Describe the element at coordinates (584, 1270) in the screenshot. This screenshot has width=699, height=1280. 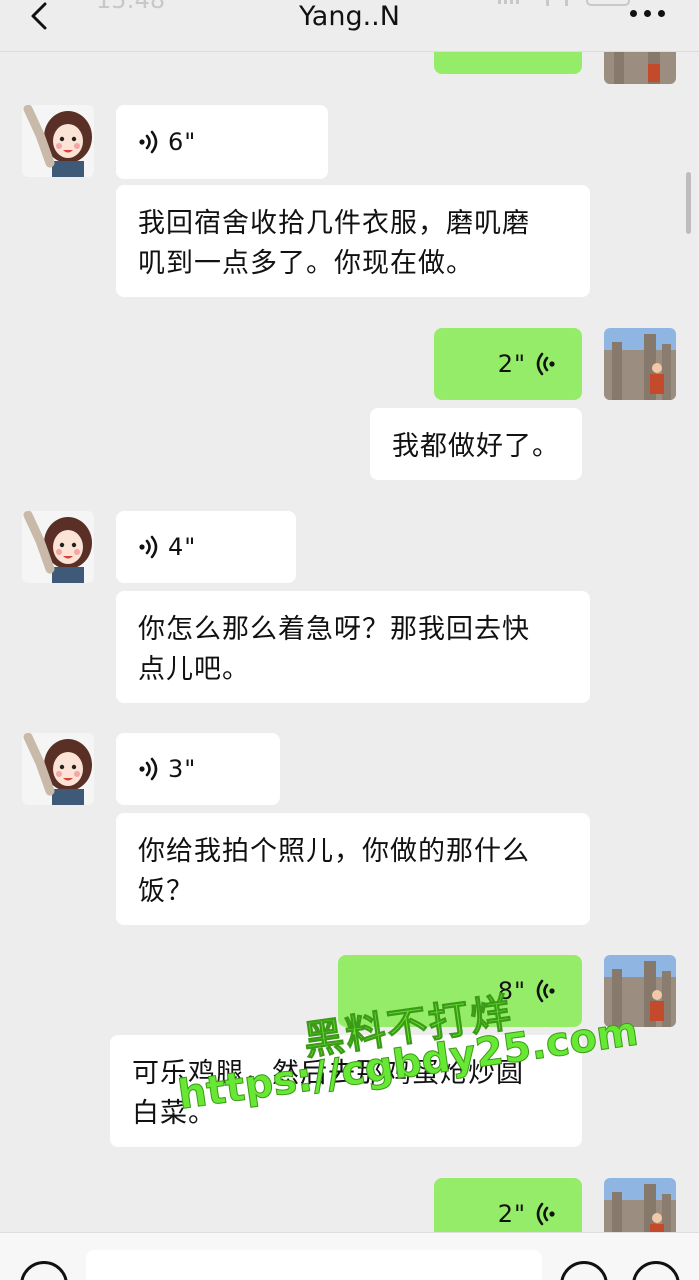
I see `emoji-button` at that location.